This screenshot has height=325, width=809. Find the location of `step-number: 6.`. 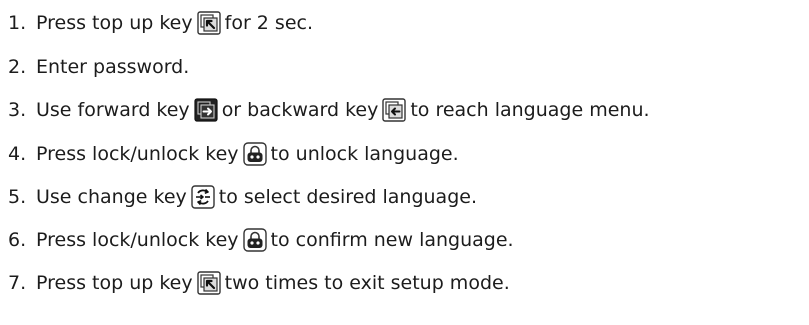

step-number: 6. is located at coordinates (17, 240).